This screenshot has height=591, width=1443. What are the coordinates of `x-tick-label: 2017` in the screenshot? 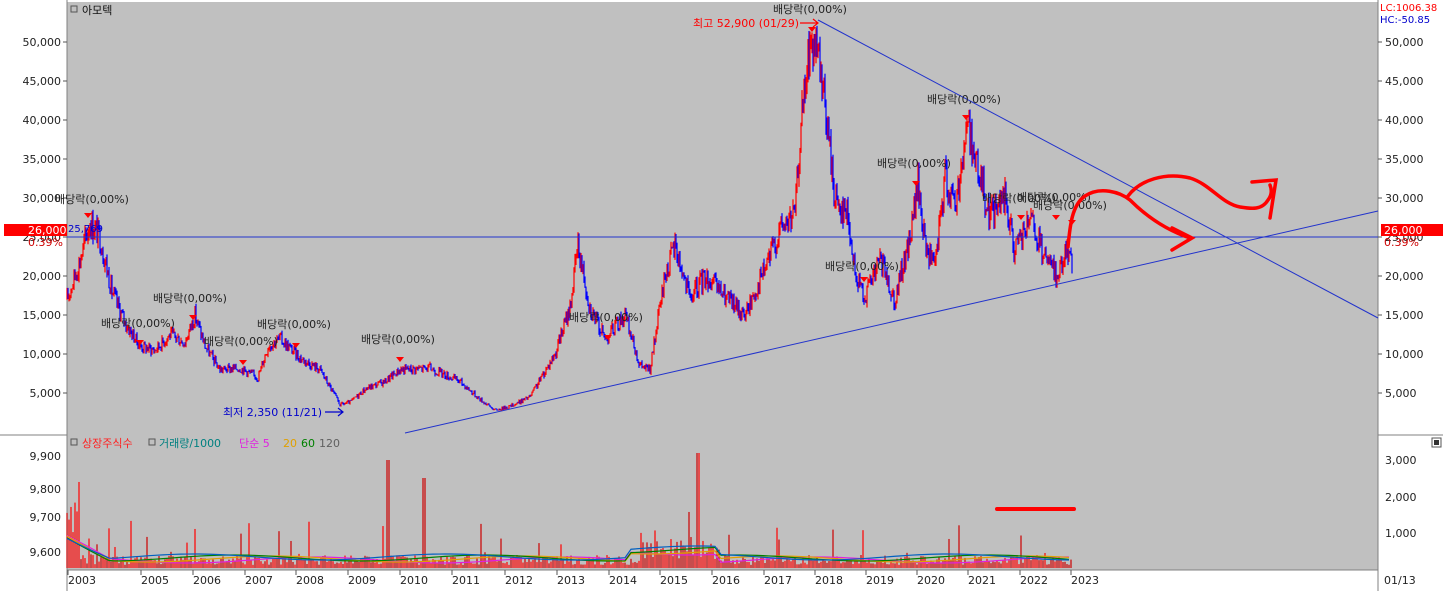 It's located at (778, 580).